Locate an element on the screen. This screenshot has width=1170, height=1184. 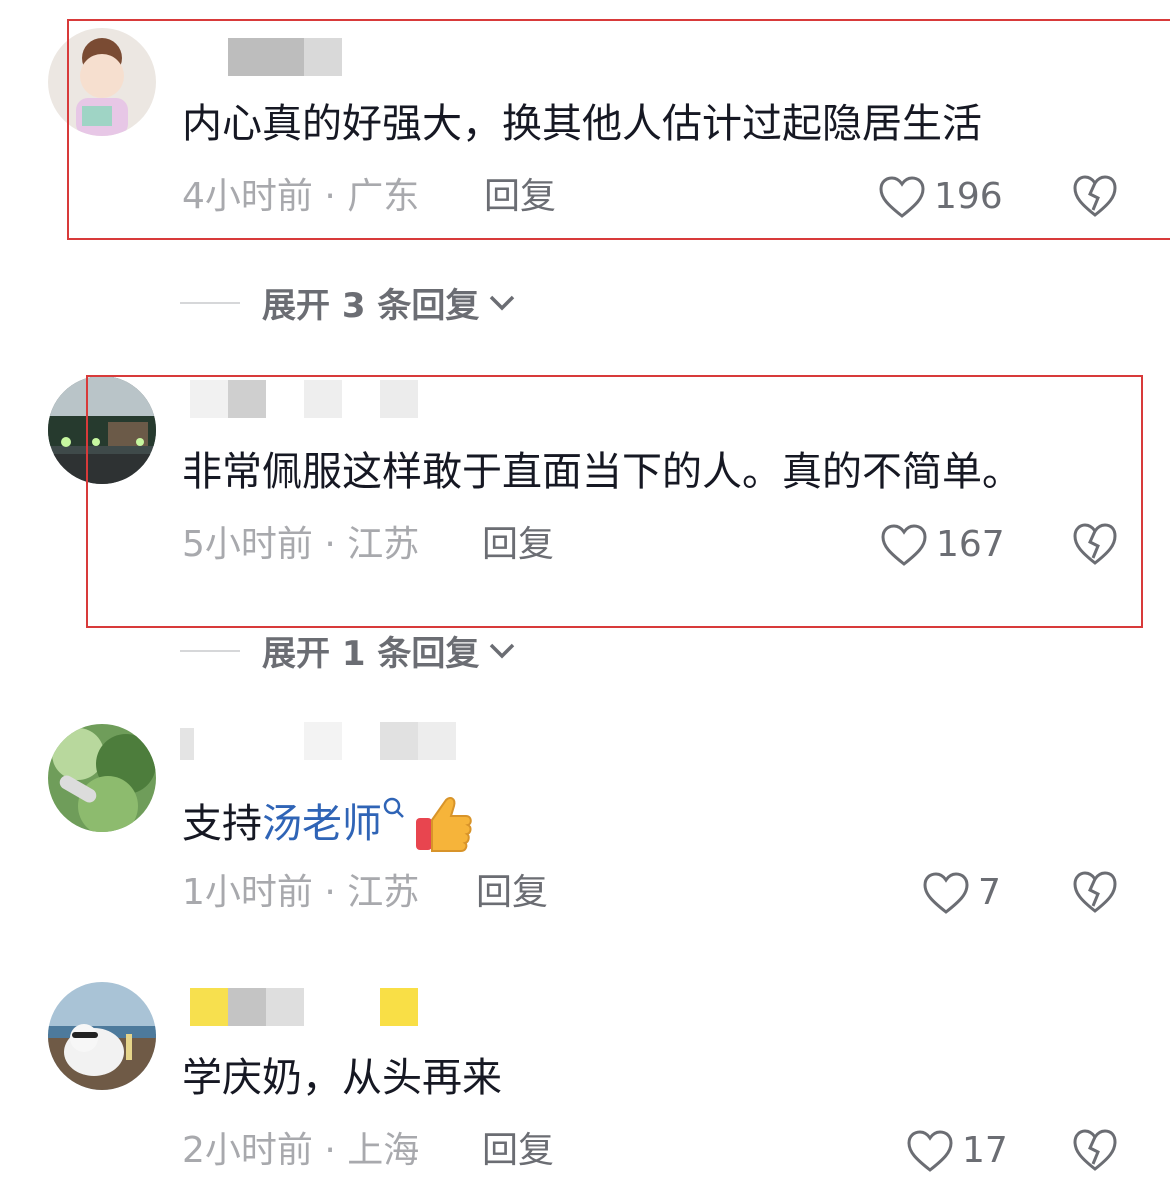
thumbs-up-emoji is located at coordinates (444, 824).